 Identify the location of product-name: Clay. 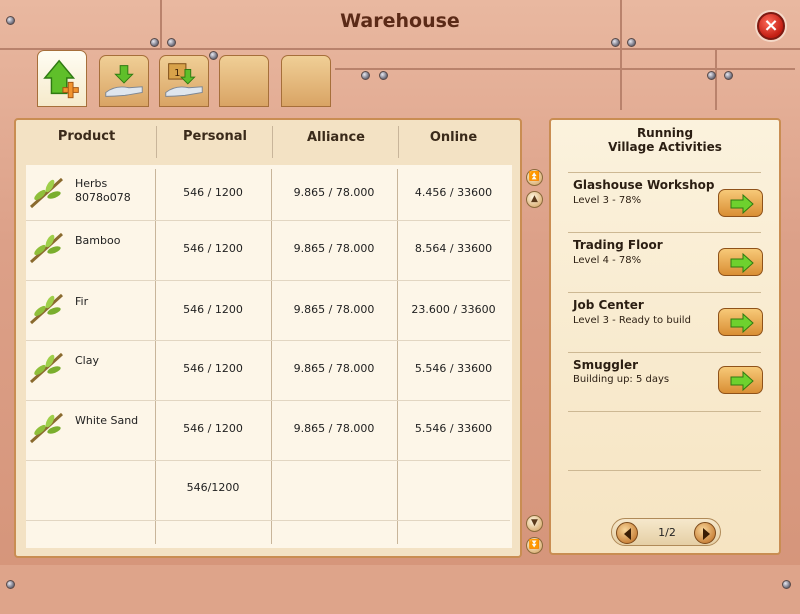
(87, 360).